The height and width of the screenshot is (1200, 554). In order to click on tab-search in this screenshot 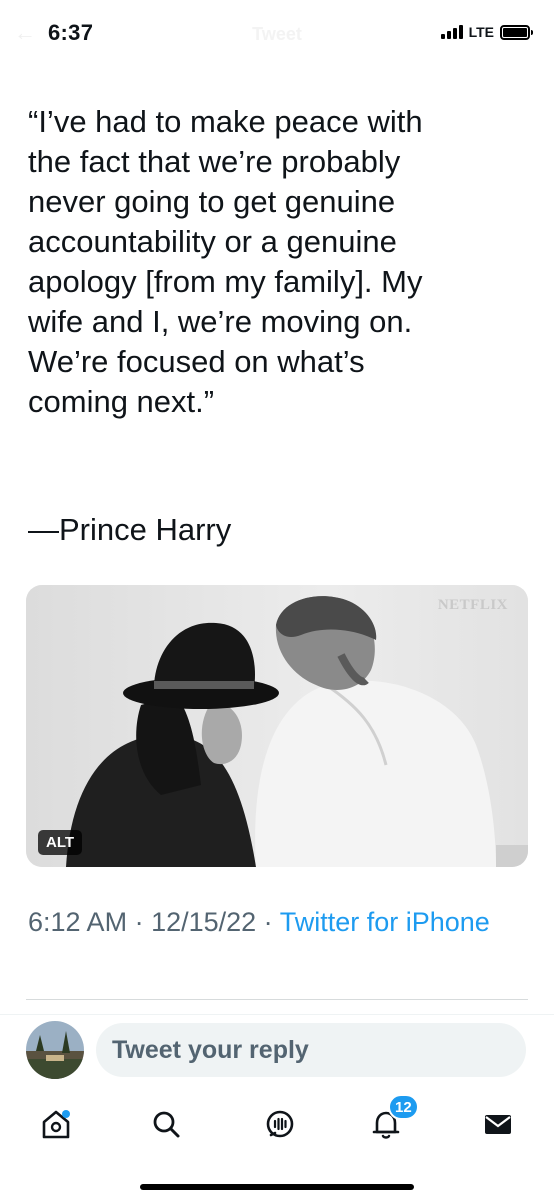, I will do `click(166, 1124)`.